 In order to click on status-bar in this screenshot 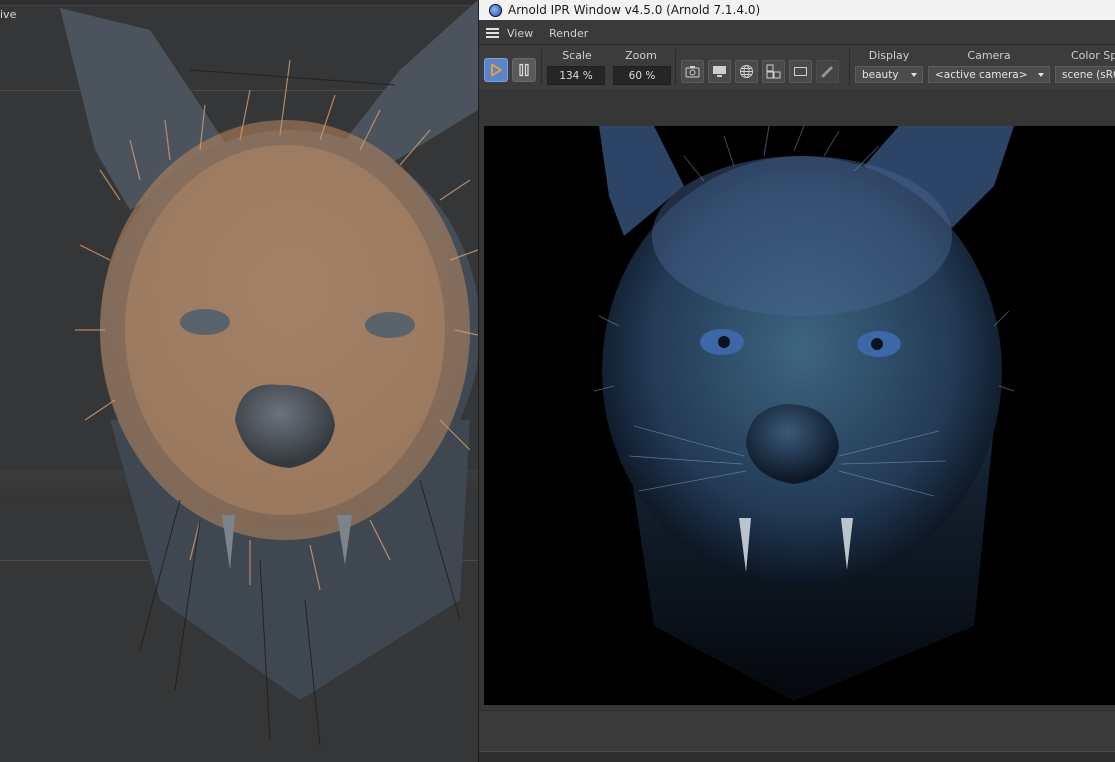, I will do `click(797, 736)`.